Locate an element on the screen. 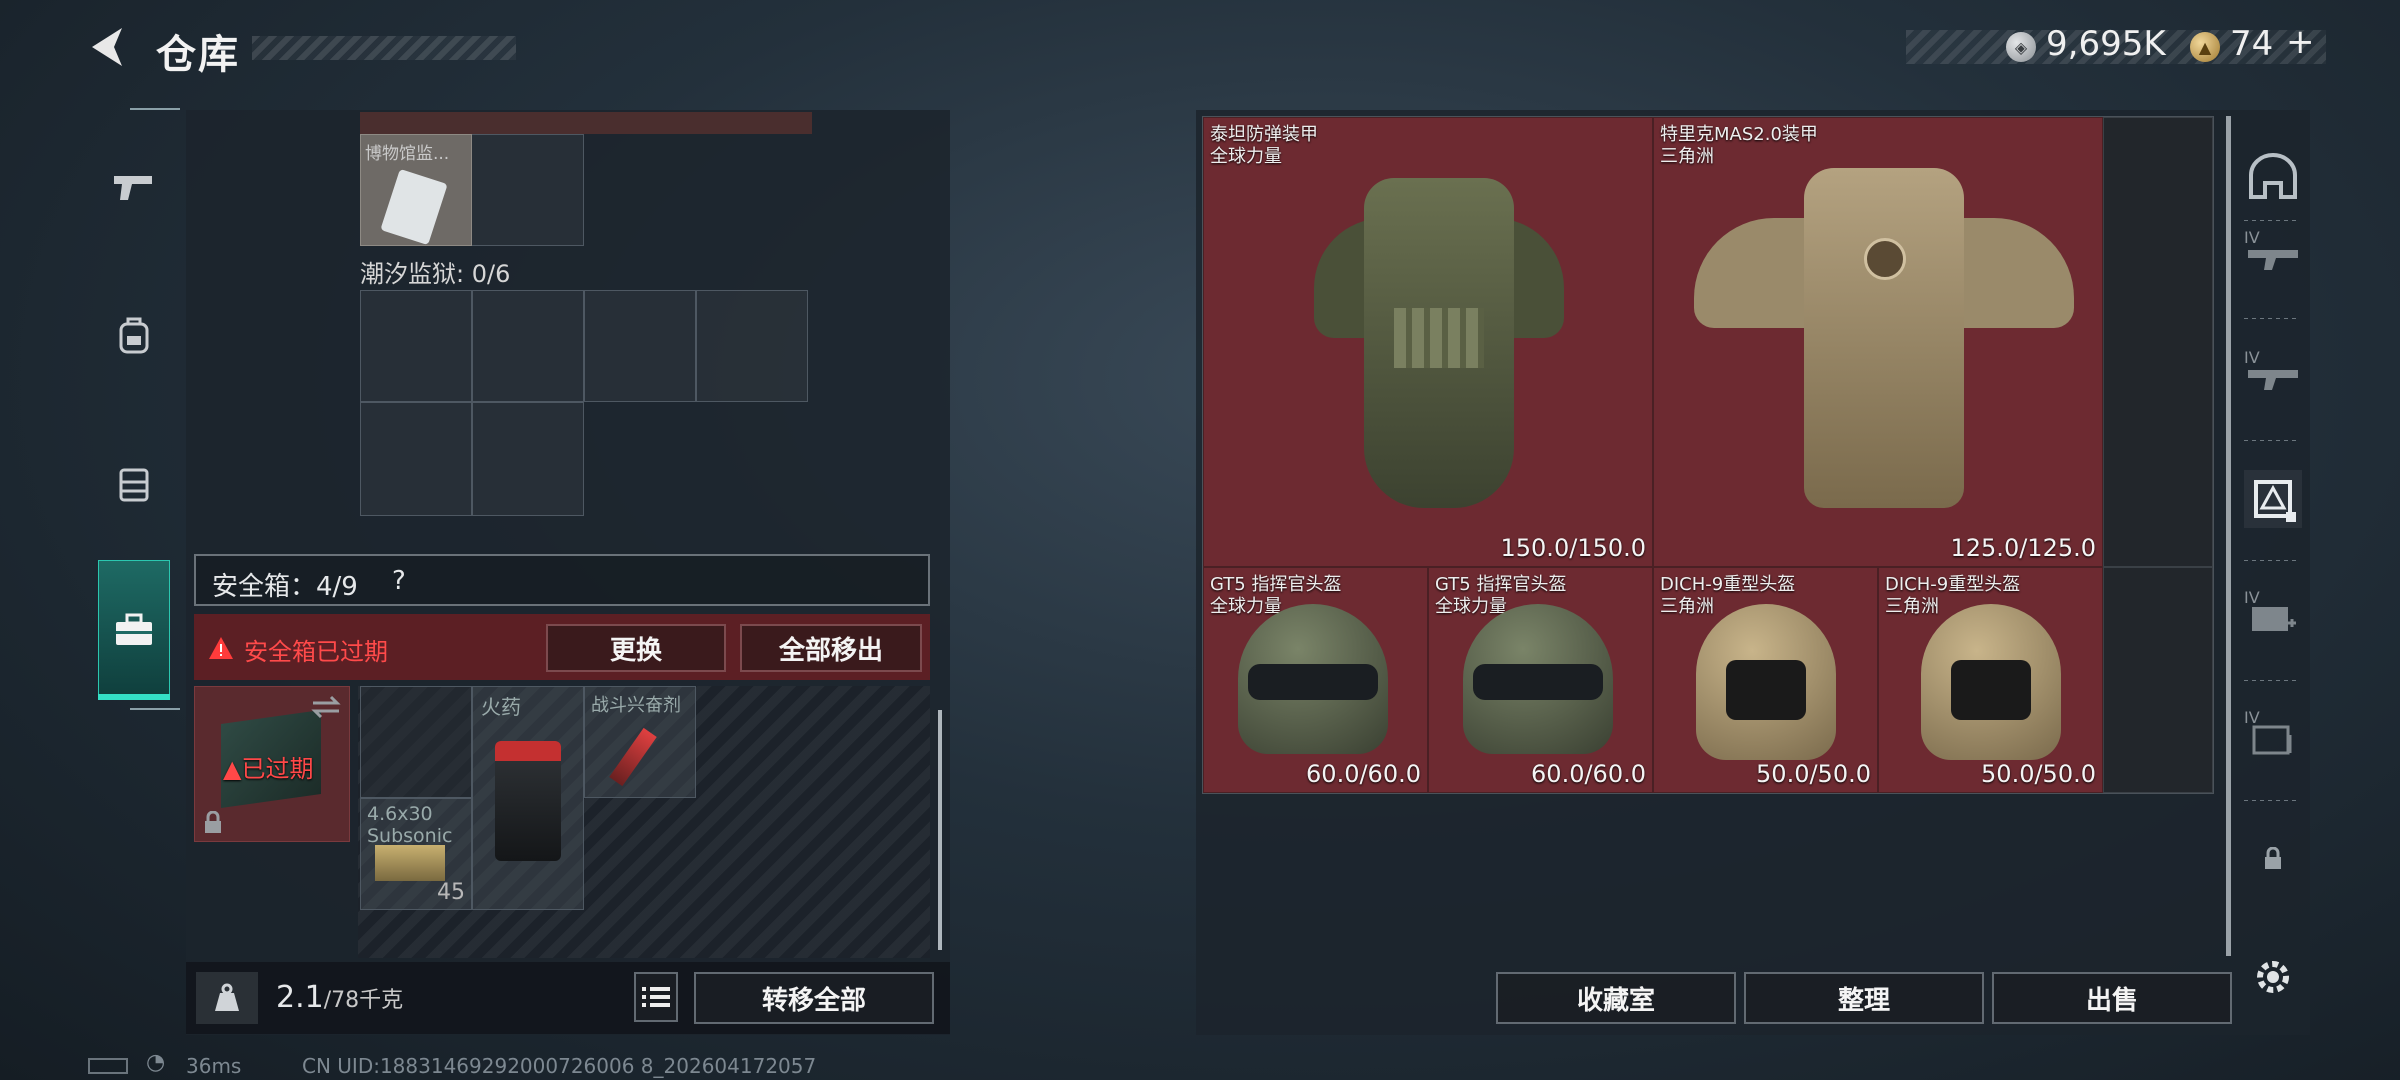 The image size is (2400, 1080). sort-button: 整理 is located at coordinates (1864, 998).